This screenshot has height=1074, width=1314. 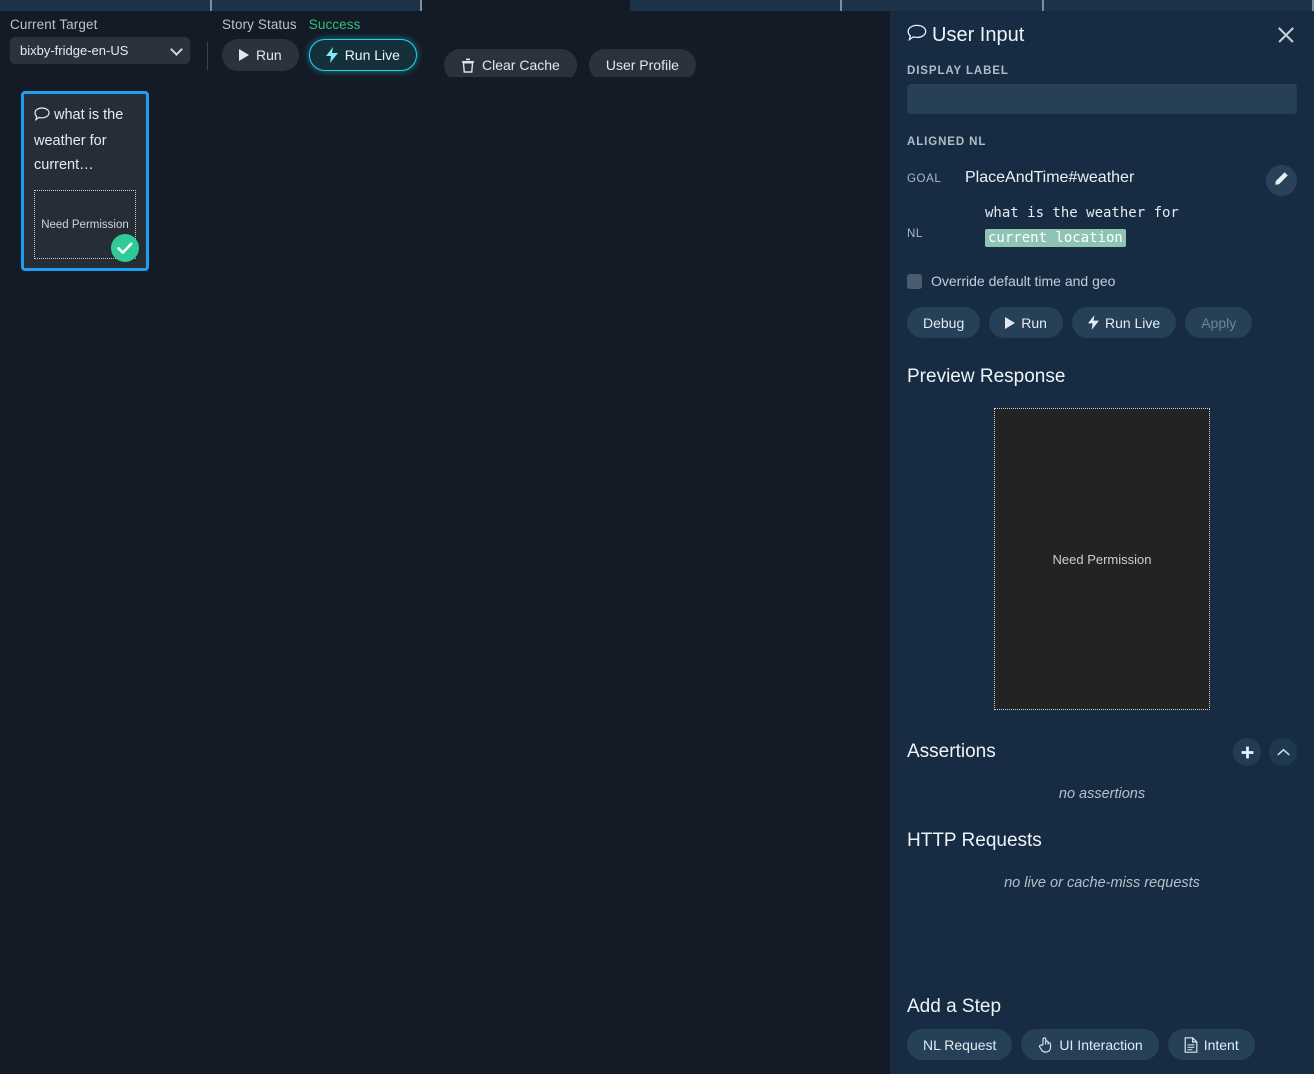 What do you see at coordinates (978, 34) in the screenshot?
I see `panel-title: User Input` at bounding box center [978, 34].